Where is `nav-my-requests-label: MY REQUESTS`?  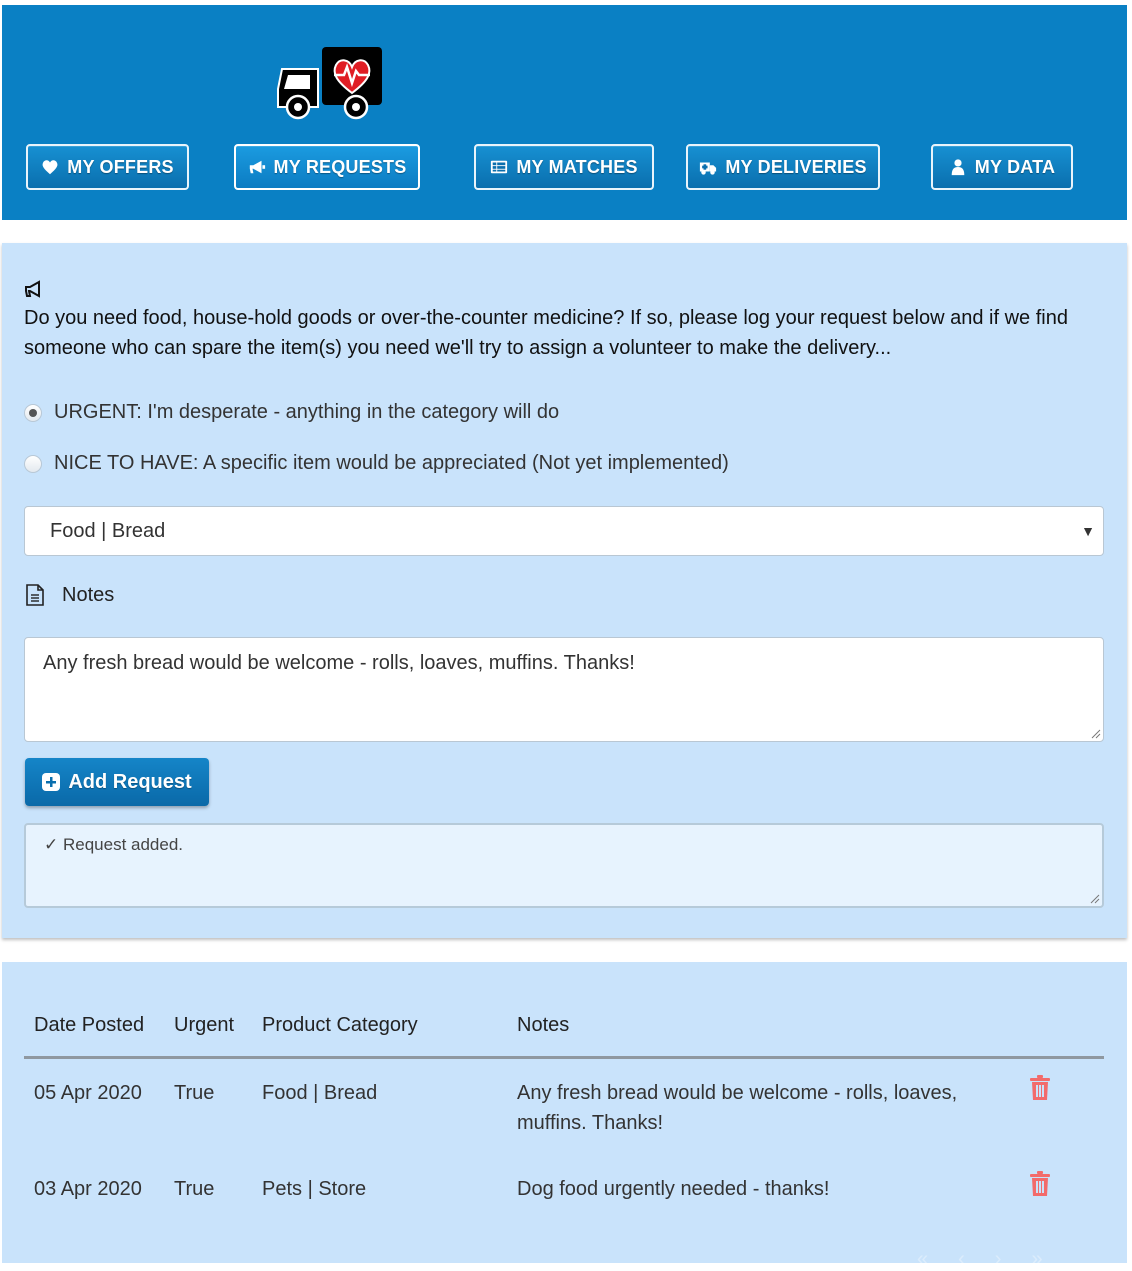
nav-my-requests-label: MY REQUESTS is located at coordinates (340, 166).